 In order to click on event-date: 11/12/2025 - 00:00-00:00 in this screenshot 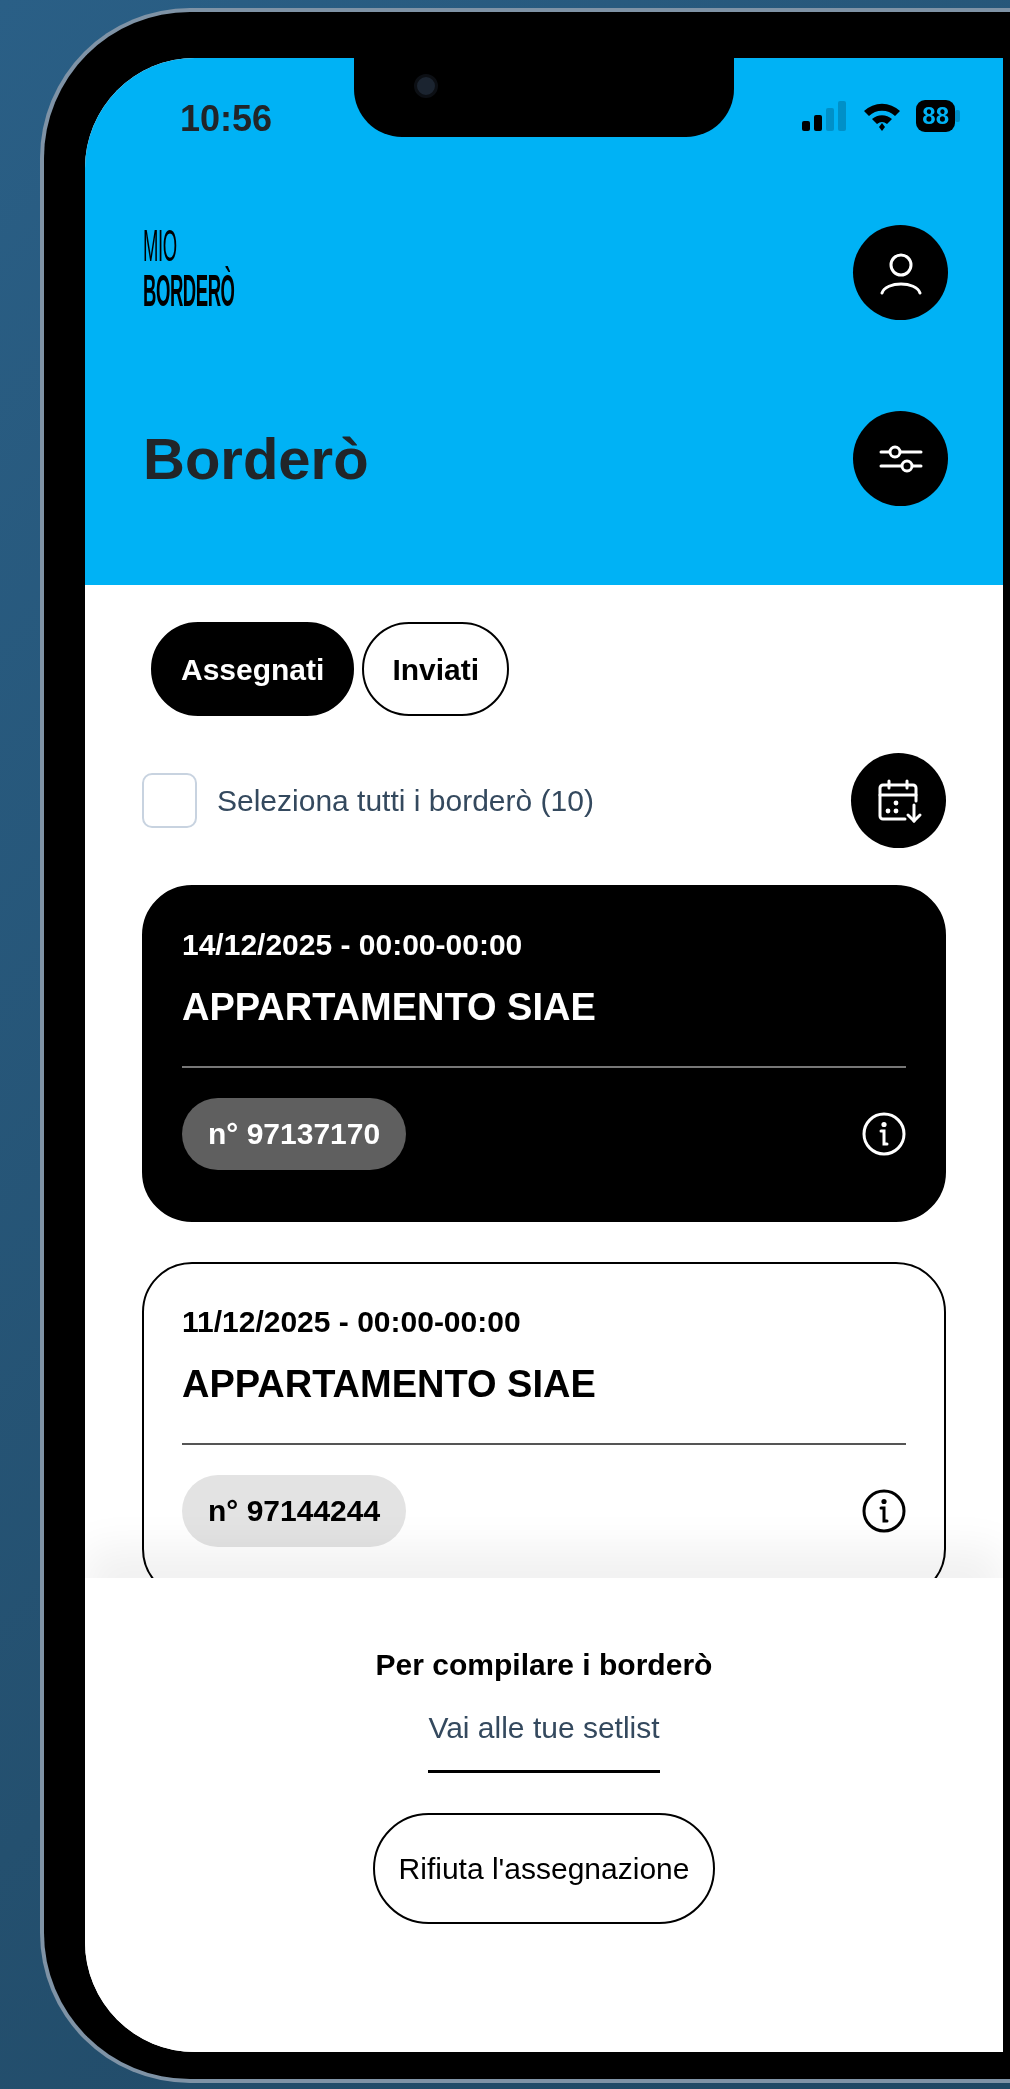, I will do `click(352, 1322)`.